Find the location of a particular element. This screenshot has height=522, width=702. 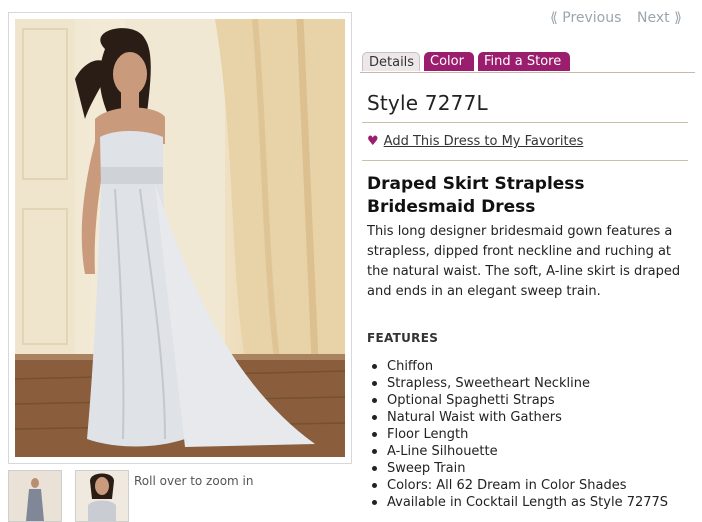

tab-find-a-store: Find a Store is located at coordinates (524, 61).